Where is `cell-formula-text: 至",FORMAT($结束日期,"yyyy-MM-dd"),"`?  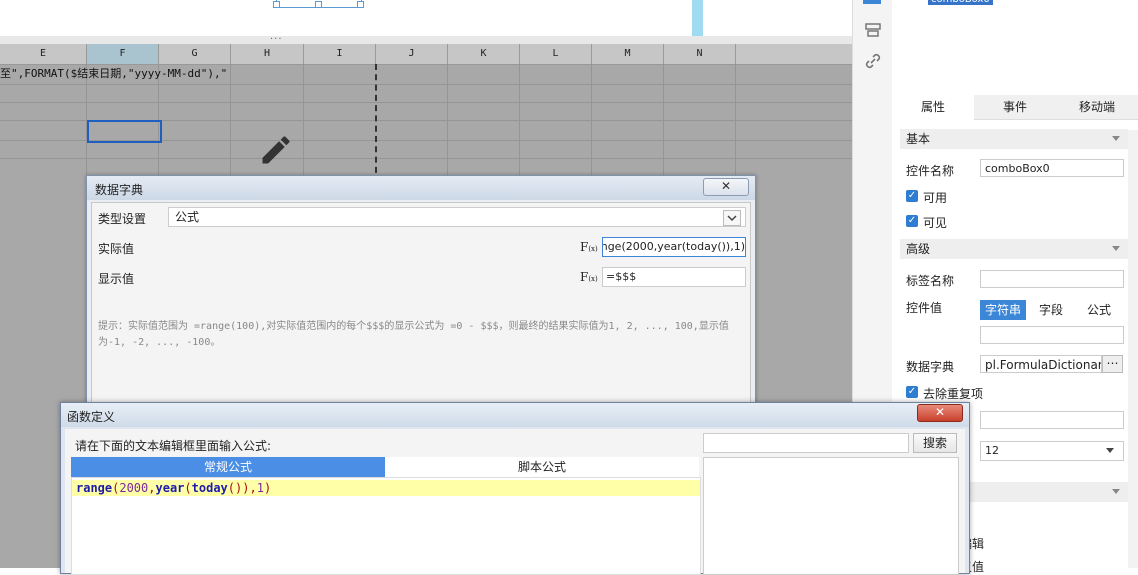 cell-formula-text: 至",FORMAT($结束日期,"yyyy-MM-dd")," is located at coordinates (113, 73).